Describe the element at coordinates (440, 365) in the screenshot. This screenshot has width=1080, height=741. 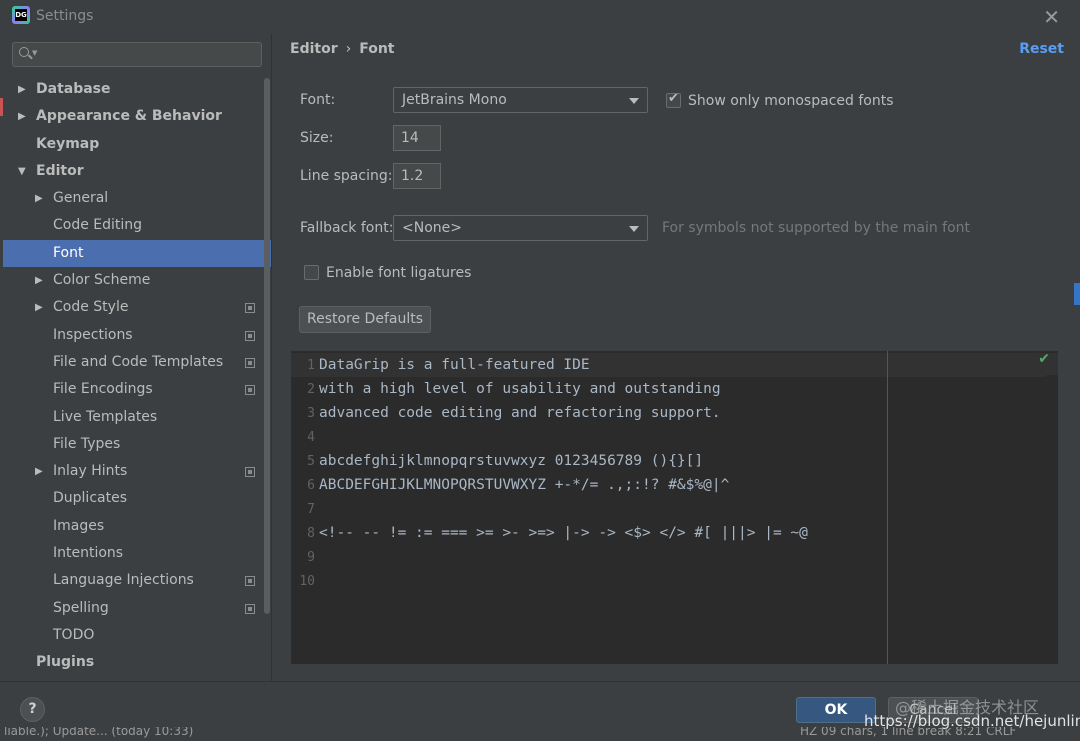
I see `preview-line: 1 DataGrip is a full-featured IDE` at that location.